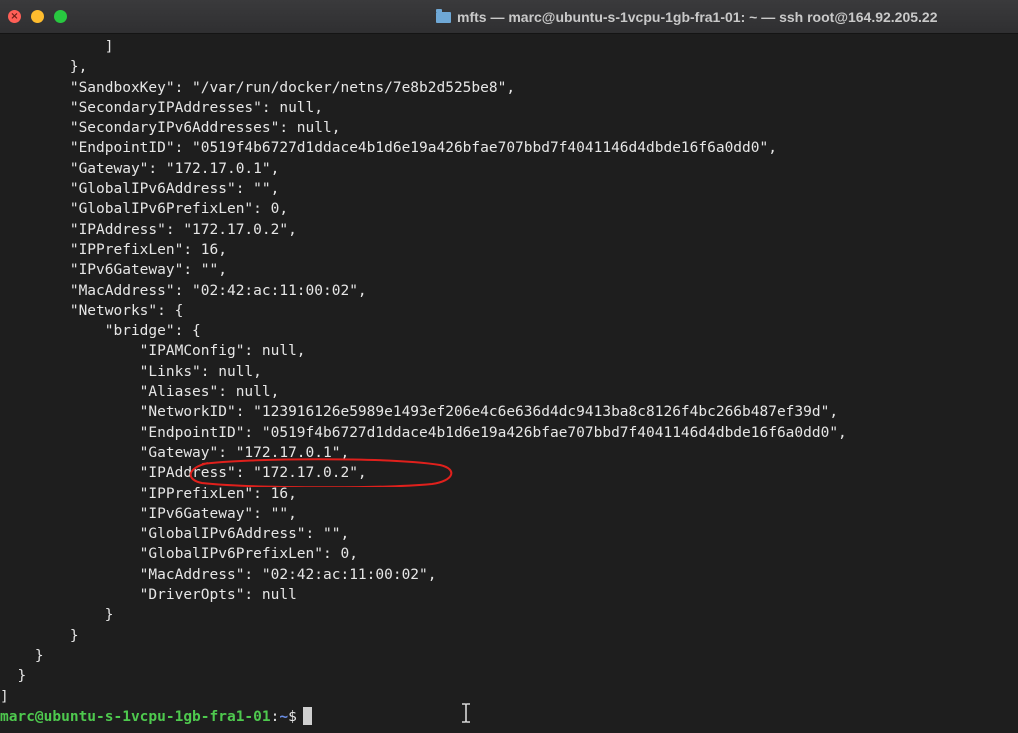  I want to click on terminal-line: },, so click(44, 67).